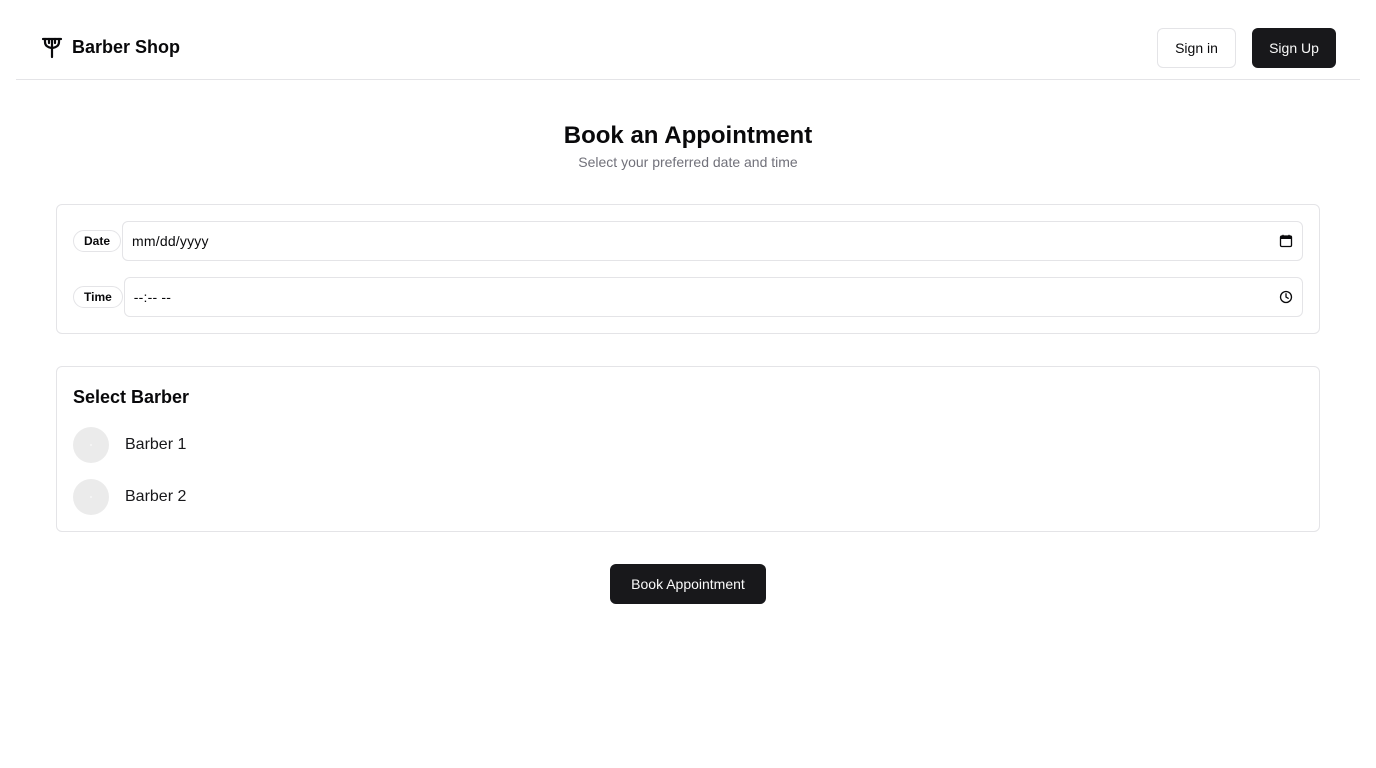  Describe the element at coordinates (1294, 48) in the screenshot. I see `sign-up-button: Sign Up` at that location.